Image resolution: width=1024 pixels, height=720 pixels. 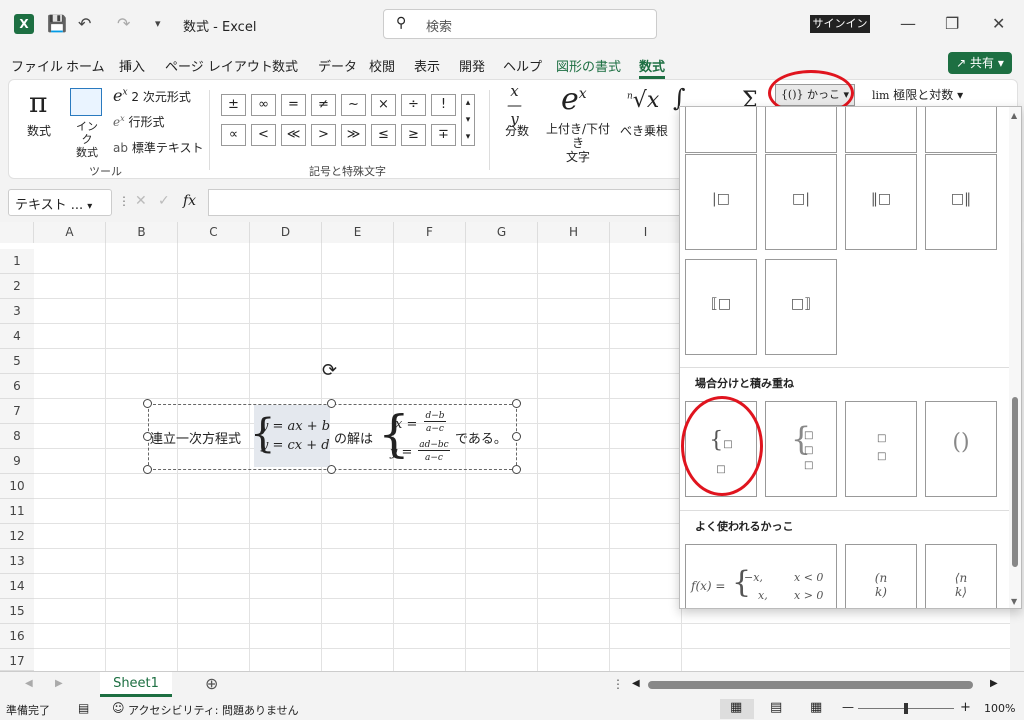 What do you see at coordinates (1014, 601) in the screenshot?
I see `panel-scroll-down-icon: ▼` at bounding box center [1014, 601].